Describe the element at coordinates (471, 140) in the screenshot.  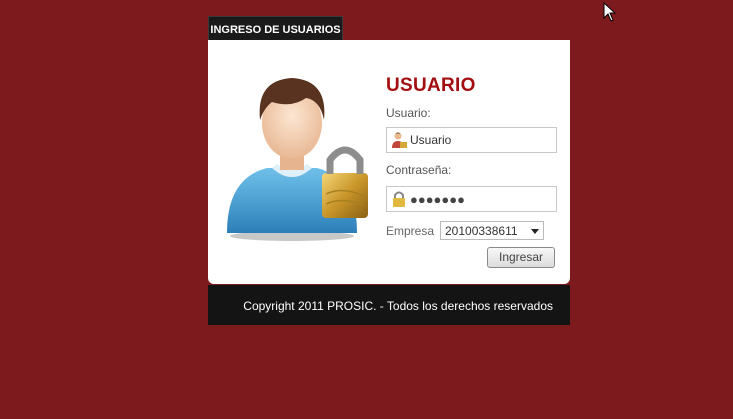
I see `username-input: Usuario` at that location.